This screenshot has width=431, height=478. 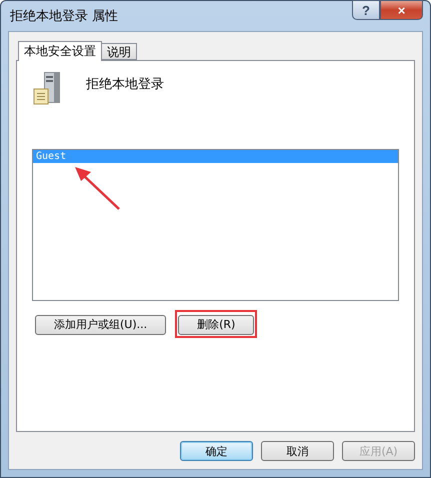 What do you see at coordinates (297, 451) in the screenshot?
I see `dialog-button: 取消` at bounding box center [297, 451].